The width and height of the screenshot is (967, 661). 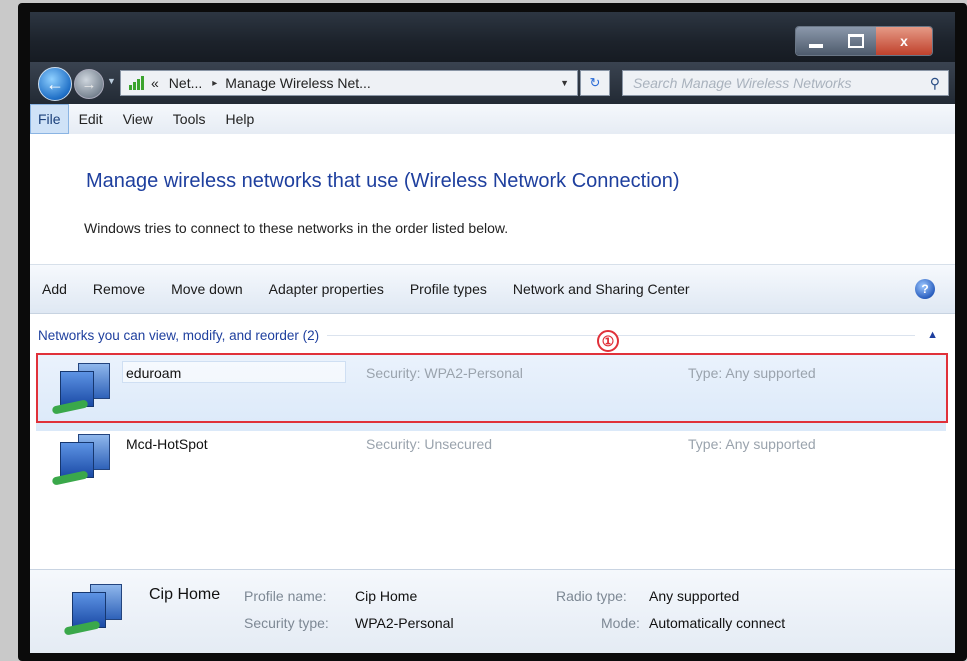 What do you see at coordinates (189, 119) in the screenshot?
I see `menu-tools: Tools` at bounding box center [189, 119].